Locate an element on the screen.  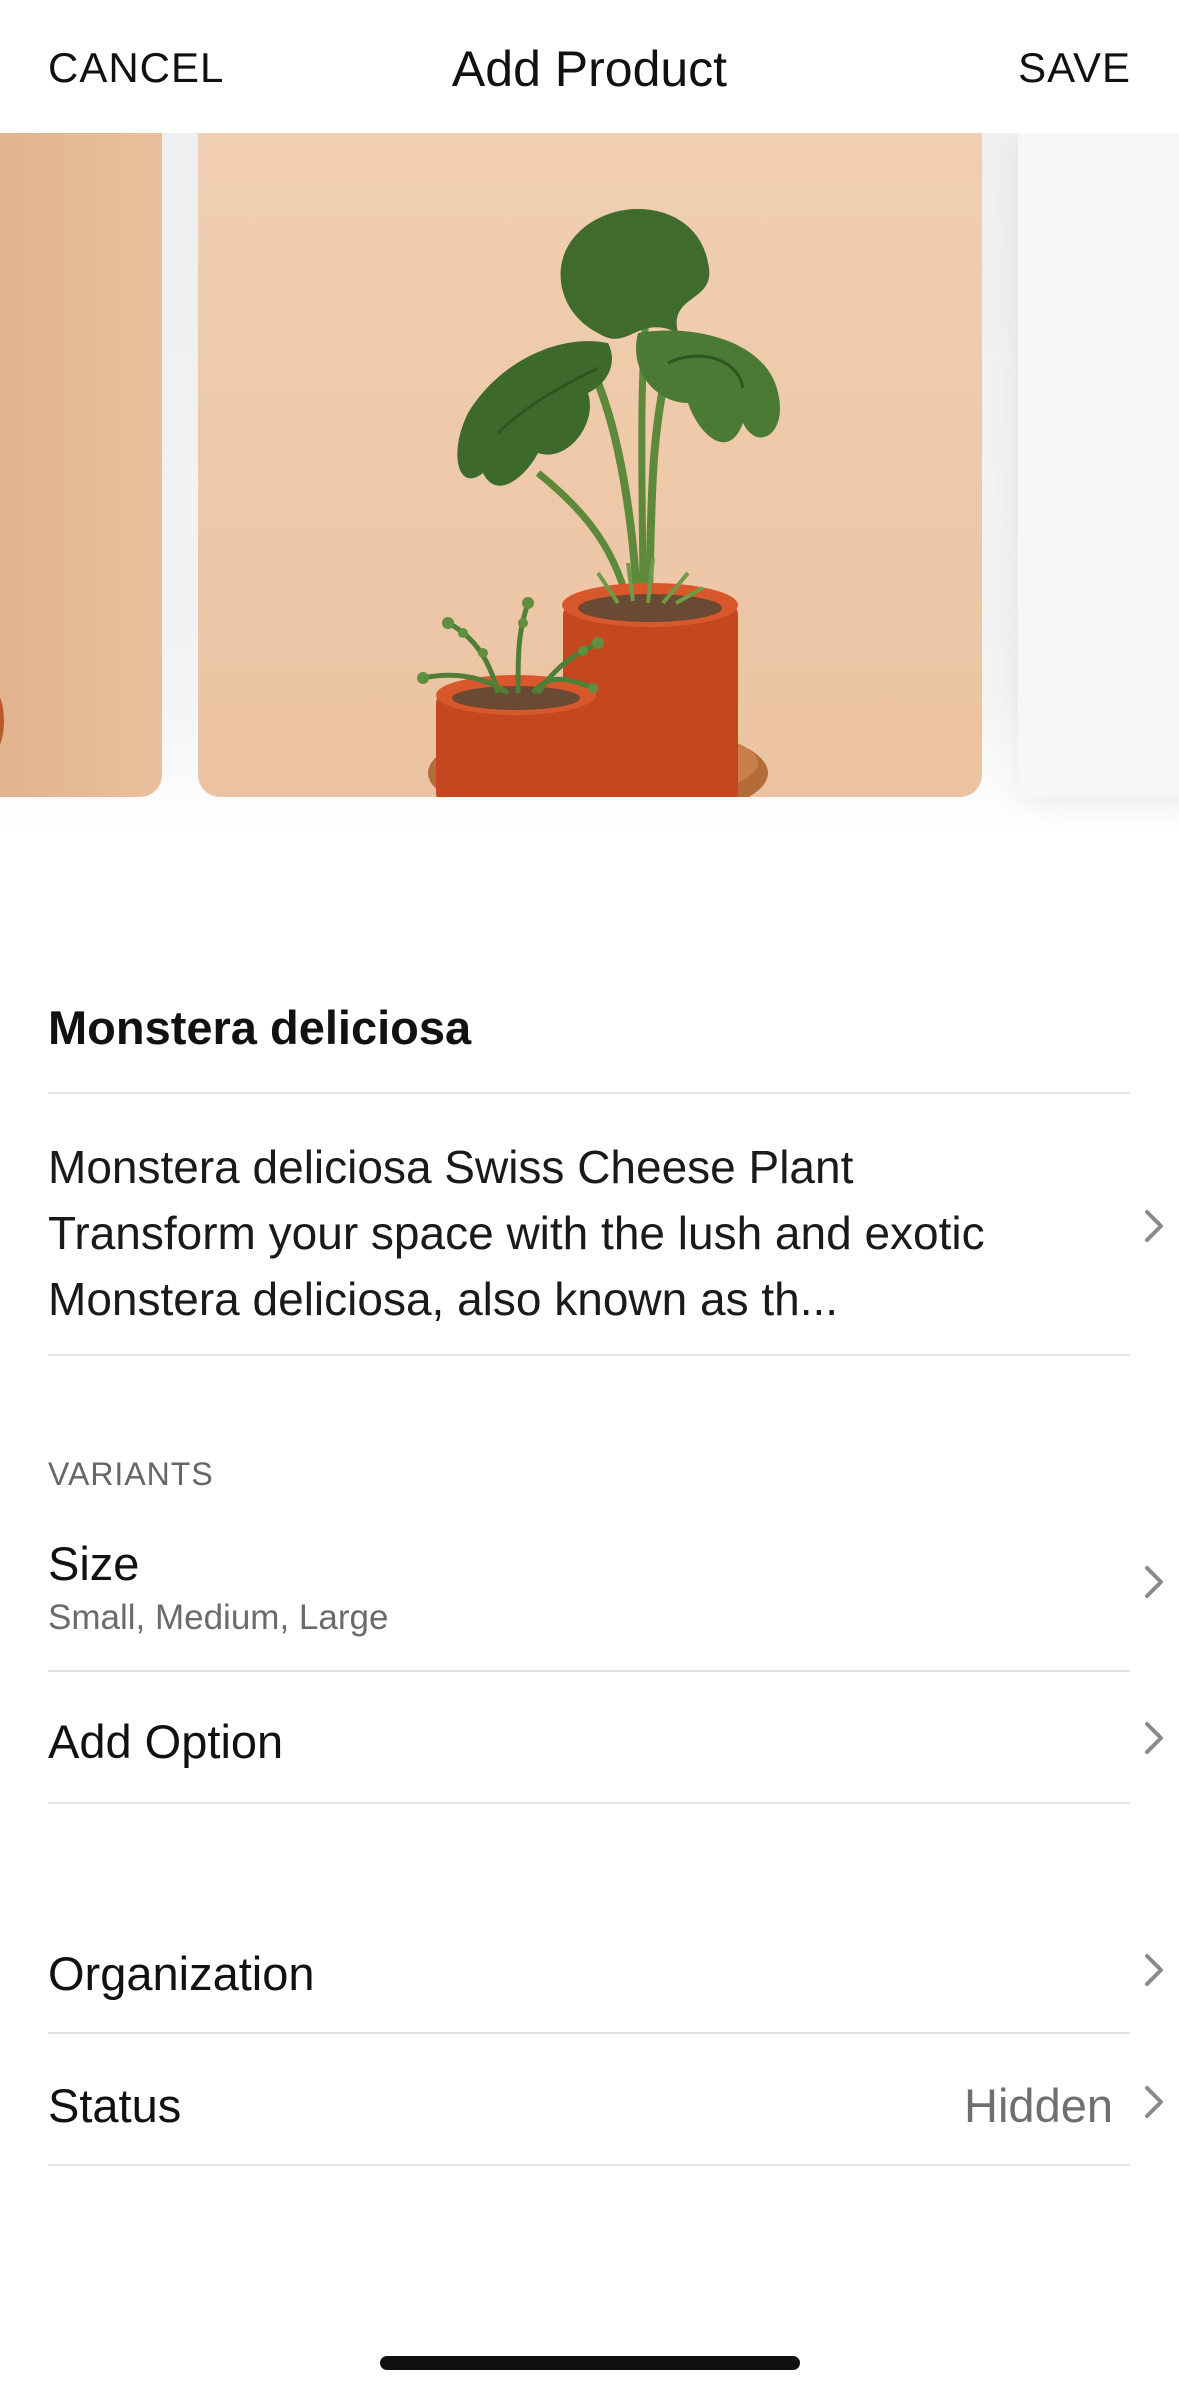
pot-edge-graphic is located at coordinates (2, 721).